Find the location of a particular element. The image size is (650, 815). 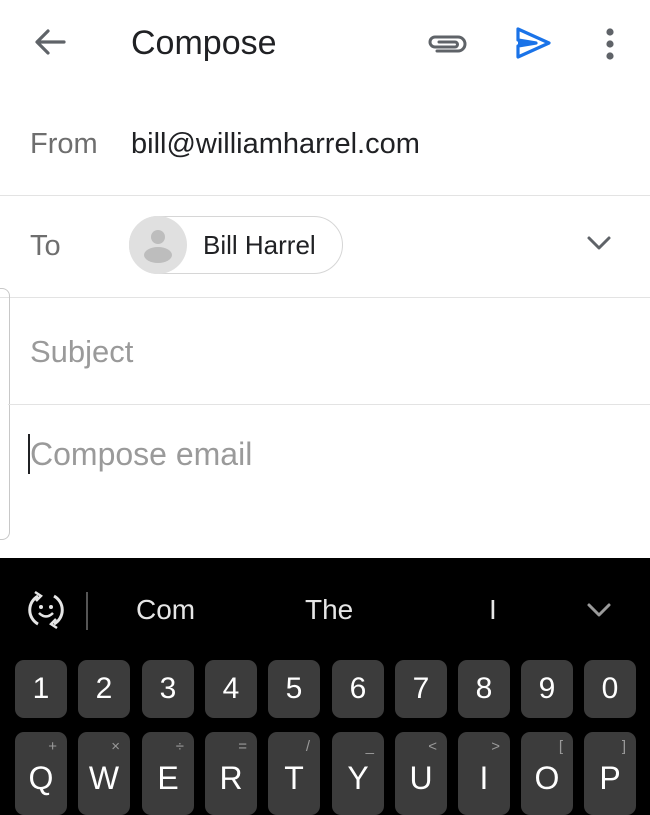

key-t: / T is located at coordinates (294, 773).